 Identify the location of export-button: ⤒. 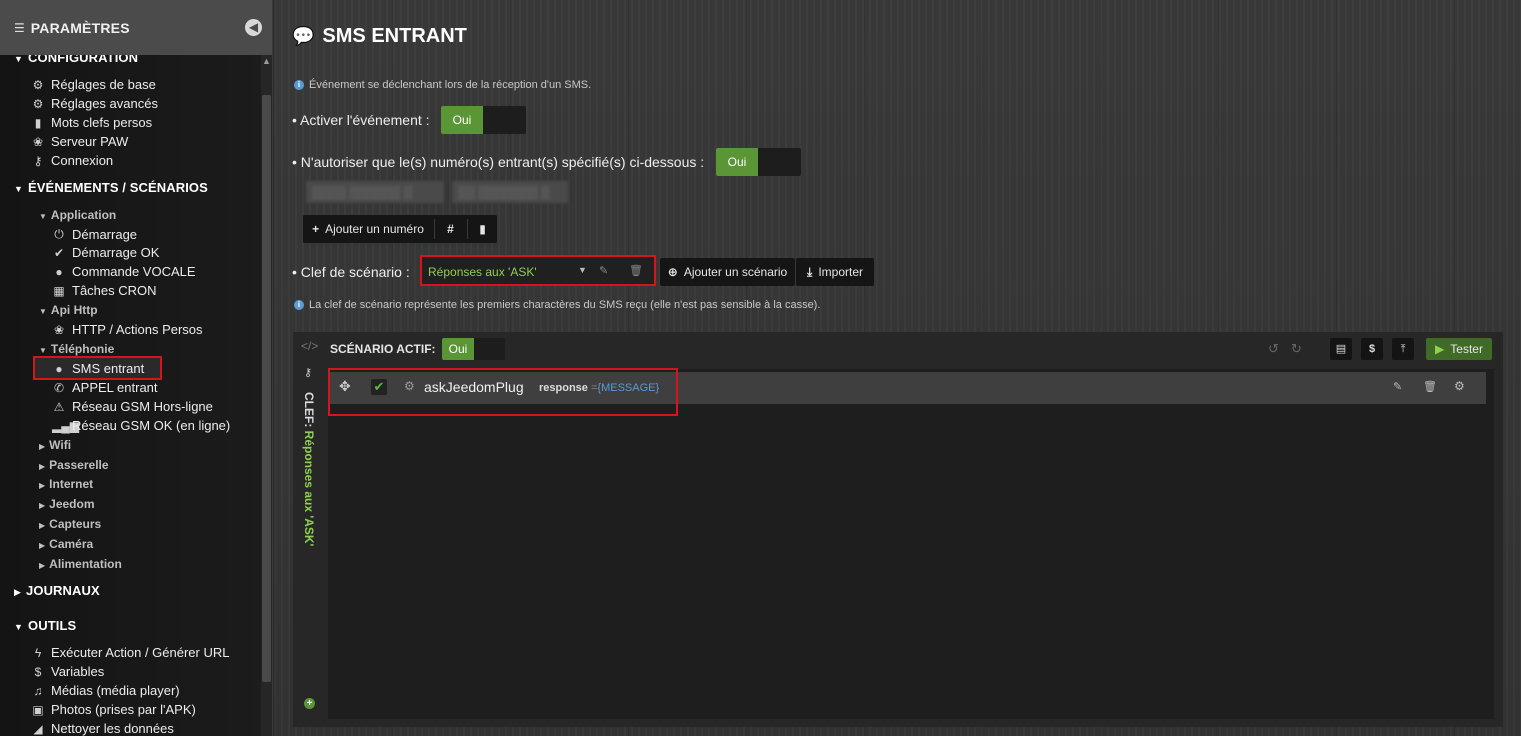
(1403, 349).